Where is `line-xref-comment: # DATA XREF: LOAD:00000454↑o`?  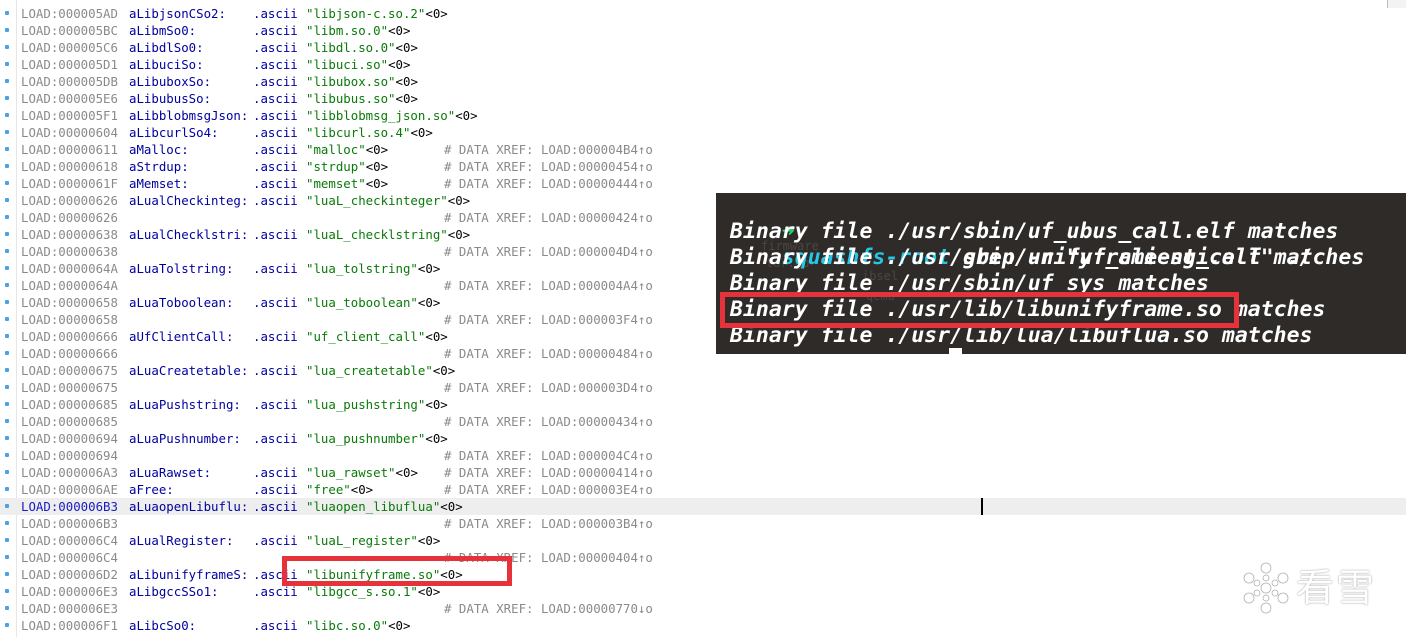
line-xref-comment: # DATA XREF: LOAD:00000454↑o is located at coordinates (548, 166).